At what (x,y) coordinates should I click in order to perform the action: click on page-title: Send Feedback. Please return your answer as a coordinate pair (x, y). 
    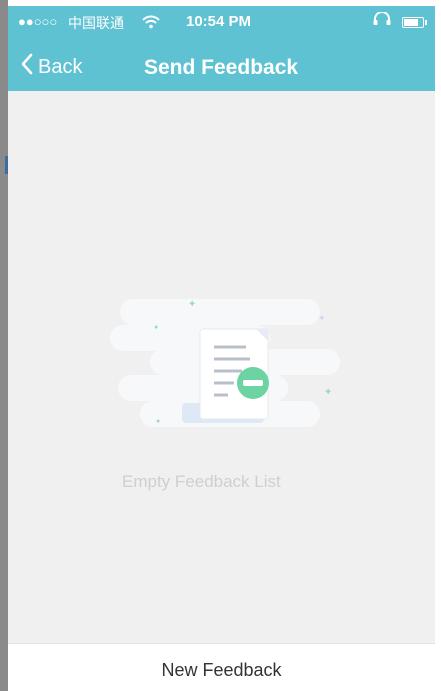
    Looking at the image, I should click on (221, 67).